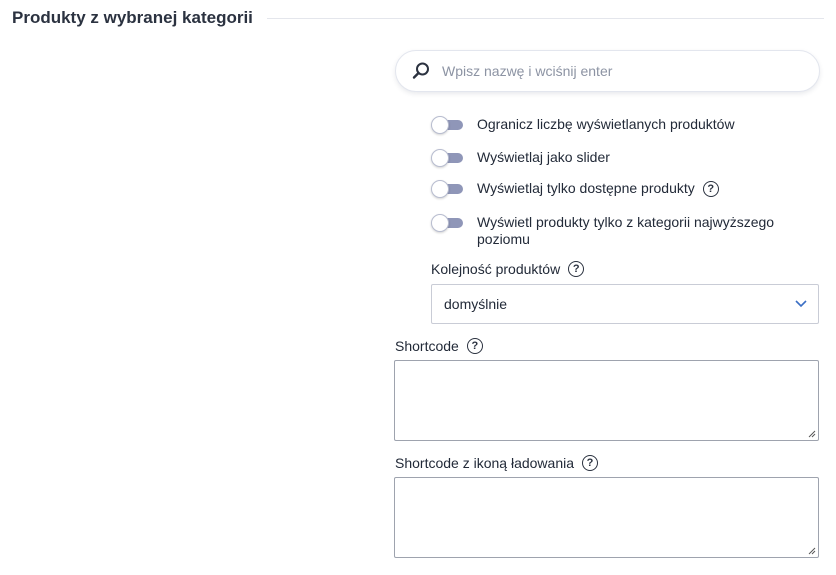 The width and height of the screenshot is (836, 575). What do you see at coordinates (606, 400) in the screenshot?
I see `shortcode-textarea` at bounding box center [606, 400].